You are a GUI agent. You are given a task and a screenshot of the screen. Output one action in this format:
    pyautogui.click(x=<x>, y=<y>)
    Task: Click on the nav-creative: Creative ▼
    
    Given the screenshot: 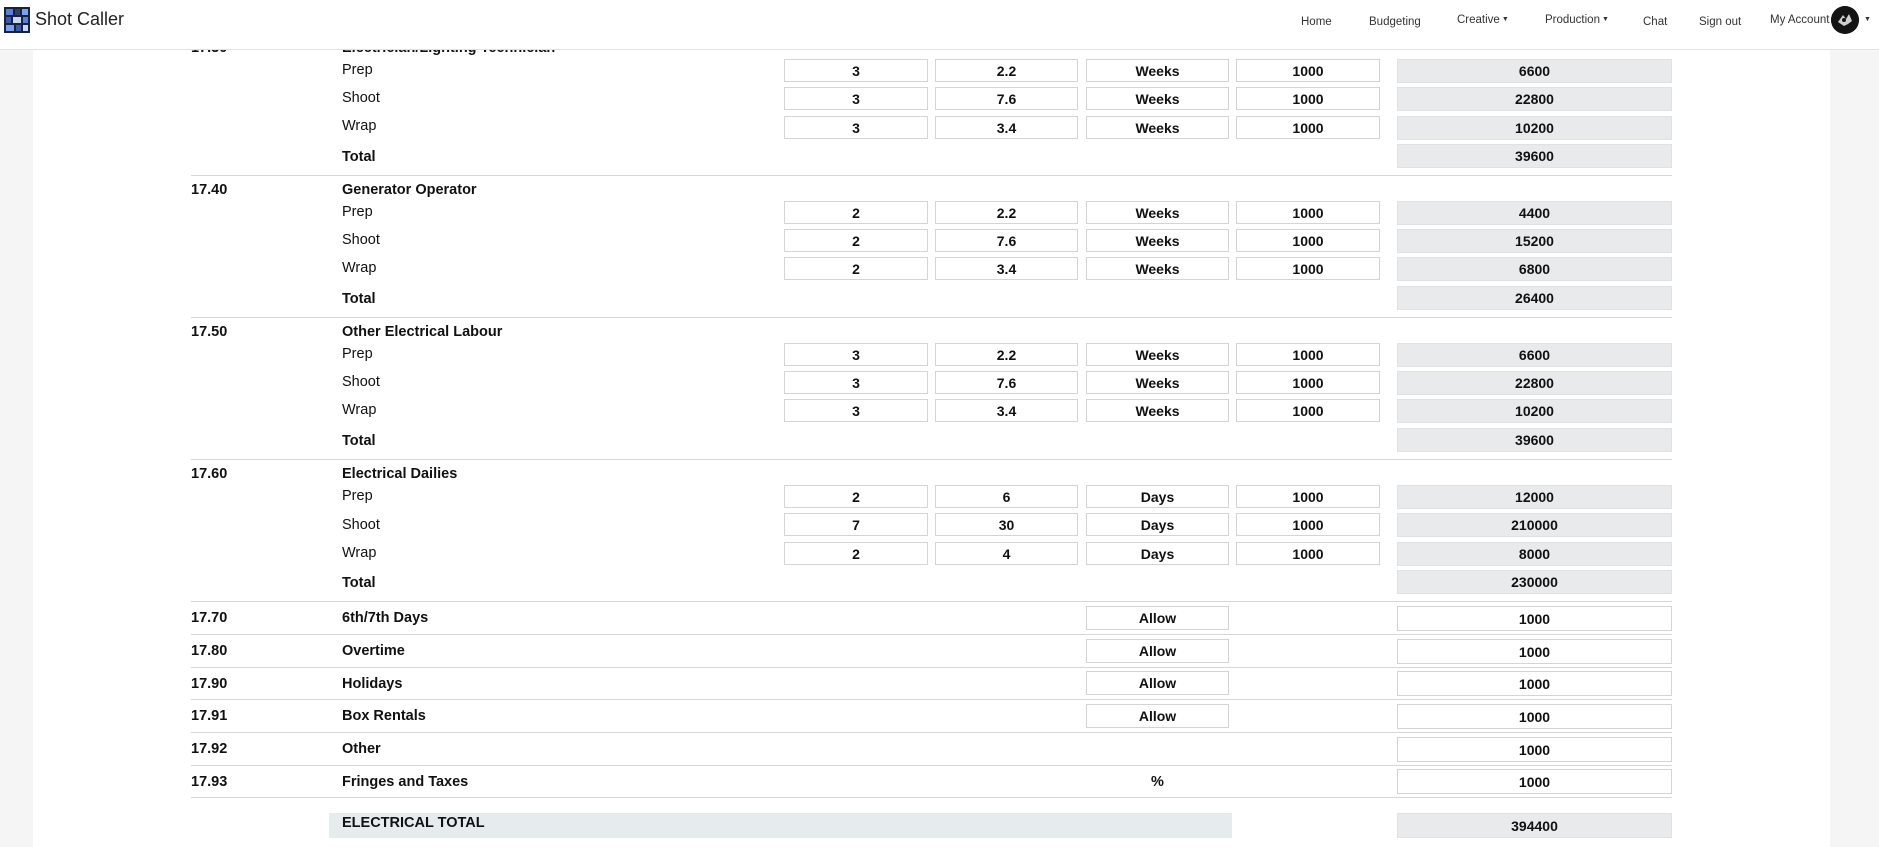 What is the action you would take?
    pyautogui.click(x=1483, y=20)
    